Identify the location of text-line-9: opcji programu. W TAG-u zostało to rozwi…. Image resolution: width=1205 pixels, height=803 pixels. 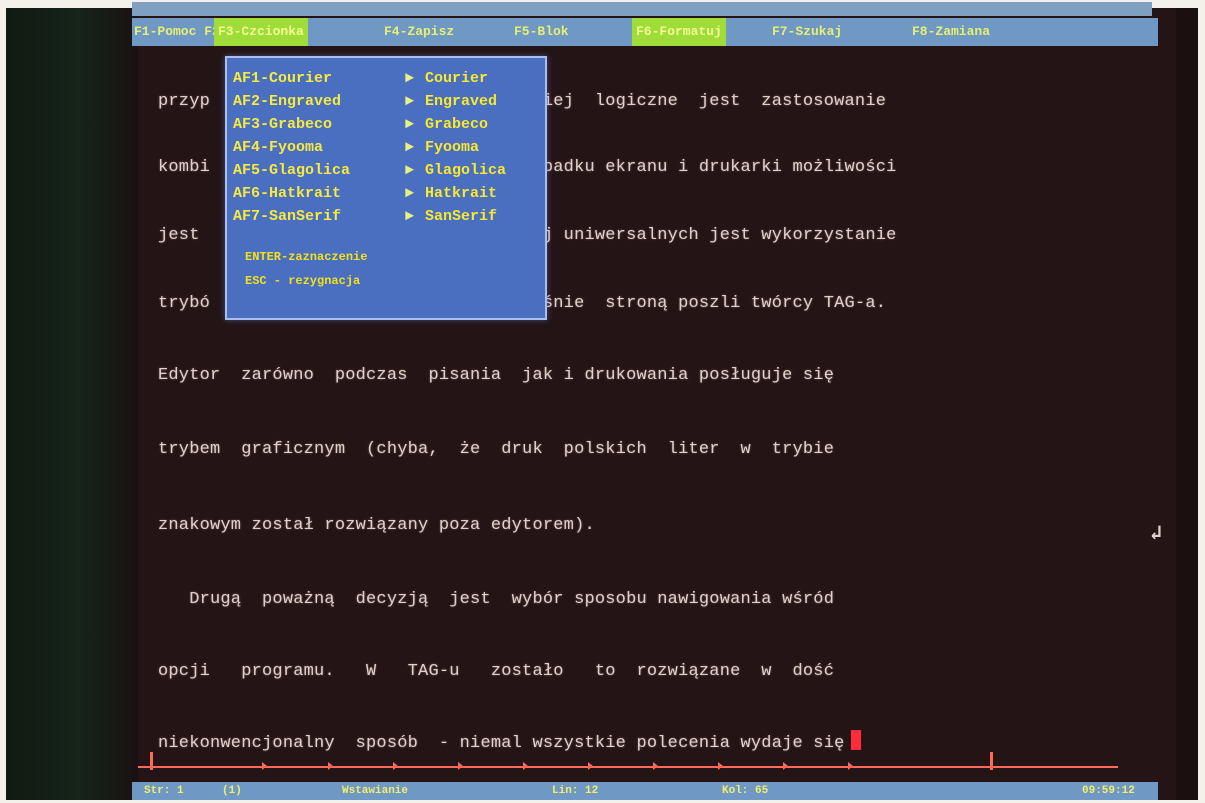
(496, 671).